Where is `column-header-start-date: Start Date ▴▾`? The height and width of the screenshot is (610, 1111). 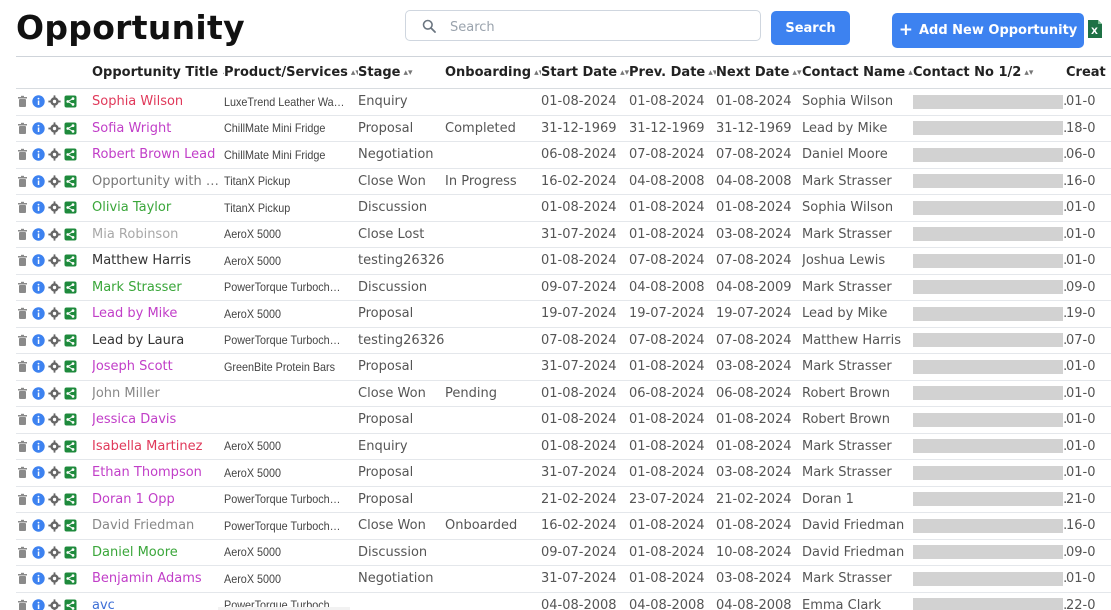
column-header-start-date: Start Date ▴▾ is located at coordinates (585, 73).